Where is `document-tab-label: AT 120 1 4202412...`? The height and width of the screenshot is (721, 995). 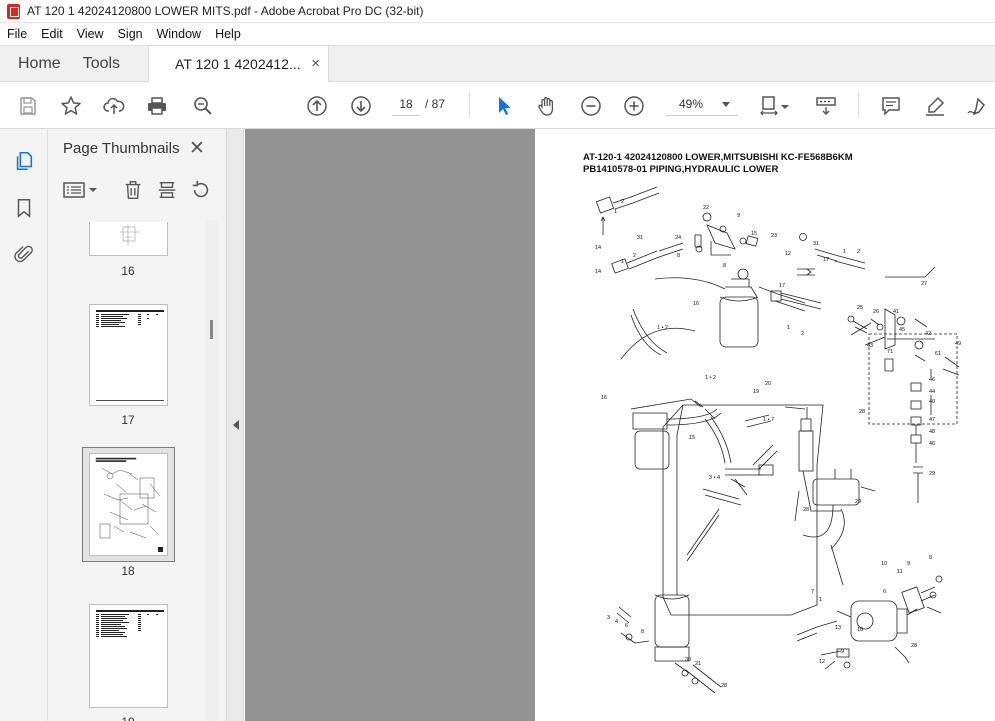 document-tab-label: AT 120 1 4202412... is located at coordinates (238, 64).